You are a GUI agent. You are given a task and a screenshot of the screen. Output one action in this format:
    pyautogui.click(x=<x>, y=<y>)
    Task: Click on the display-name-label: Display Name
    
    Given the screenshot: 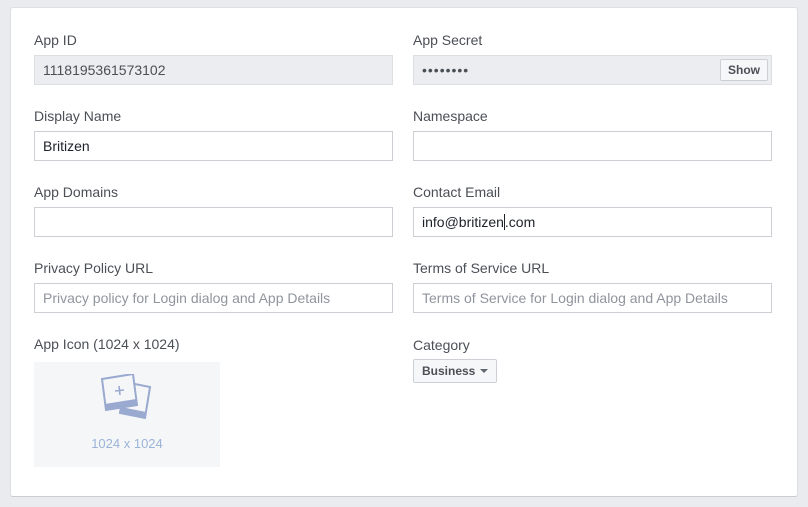 What is the action you would take?
    pyautogui.click(x=78, y=116)
    